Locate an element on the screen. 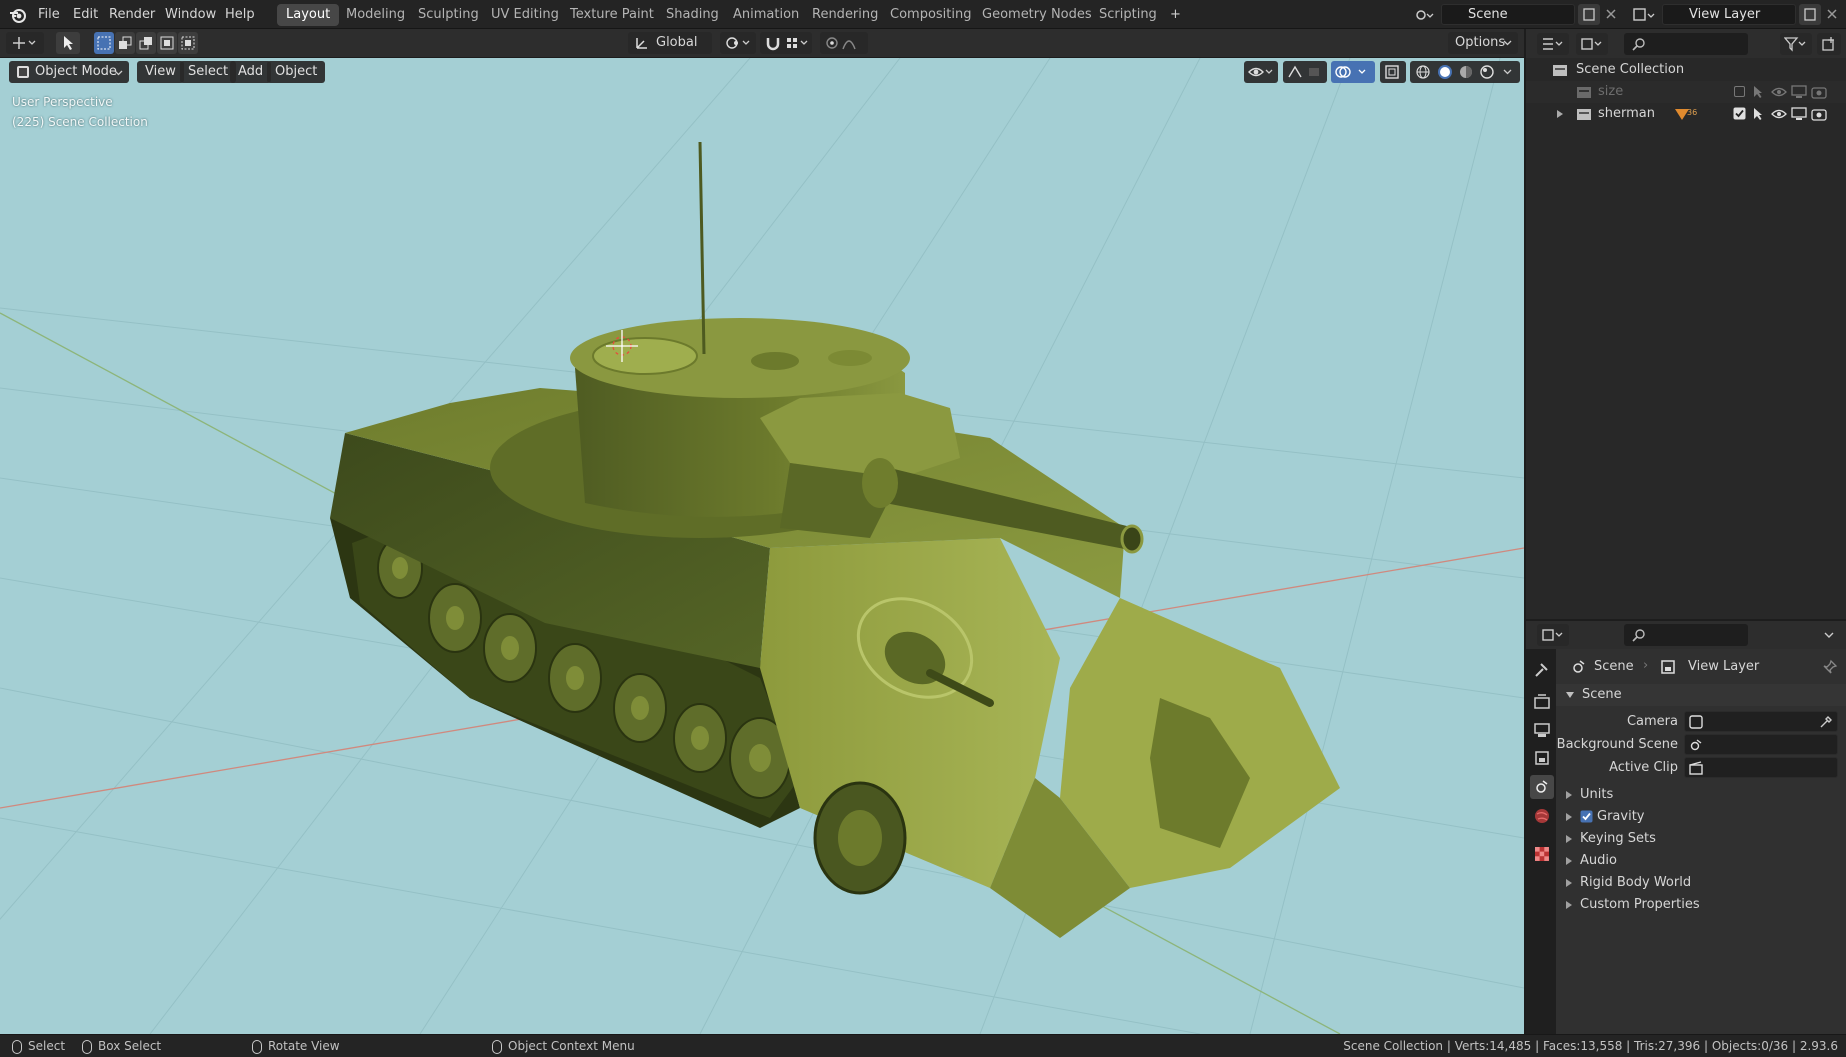 Image resolution: width=1846 pixels, height=1057 pixels. delete-viewlayer-icon is located at coordinates (1832, 14).